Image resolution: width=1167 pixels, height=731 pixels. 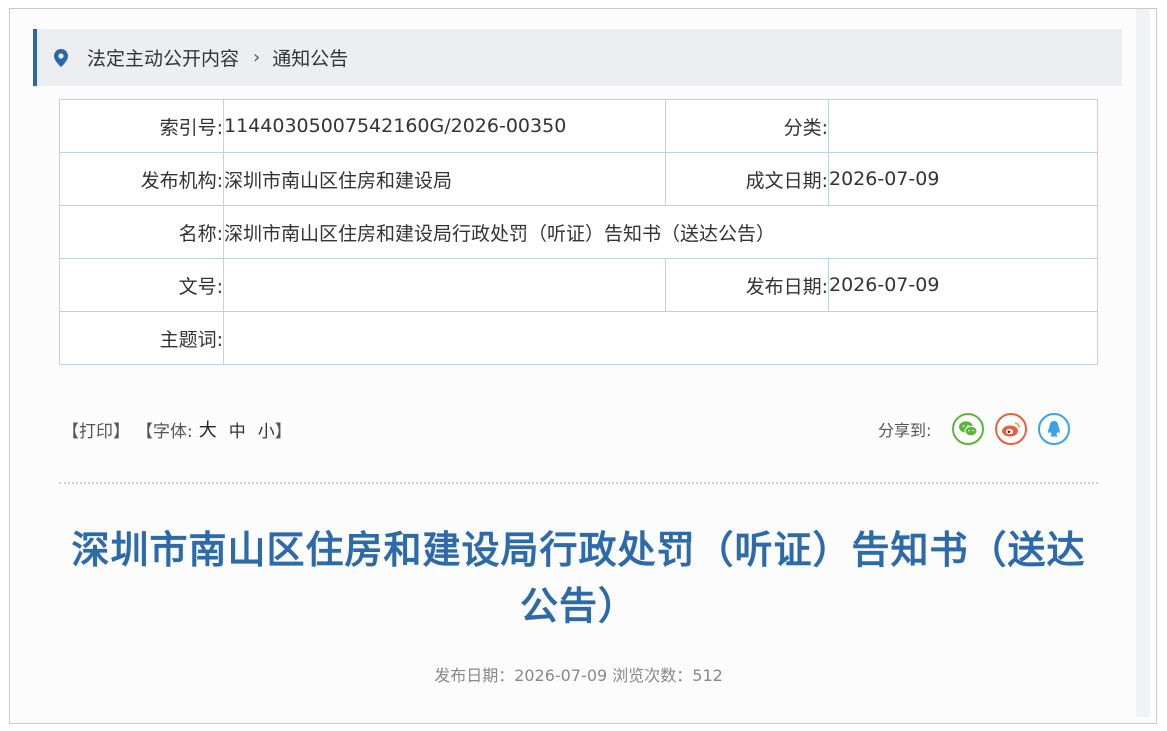 I want to click on index-value: 11440305007542160G/2026-00350, so click(x=444, y=126).